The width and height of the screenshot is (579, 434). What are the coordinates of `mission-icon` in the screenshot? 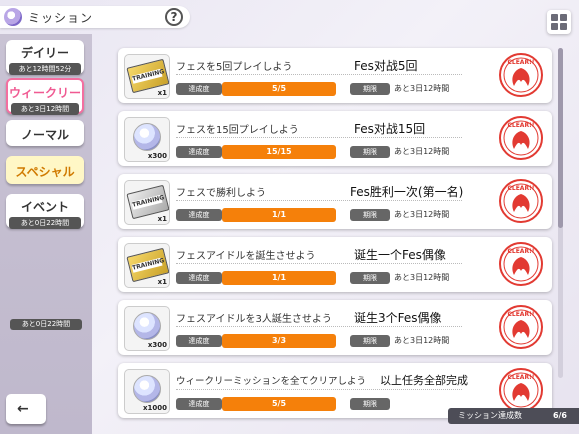 It's located at (13, 17).